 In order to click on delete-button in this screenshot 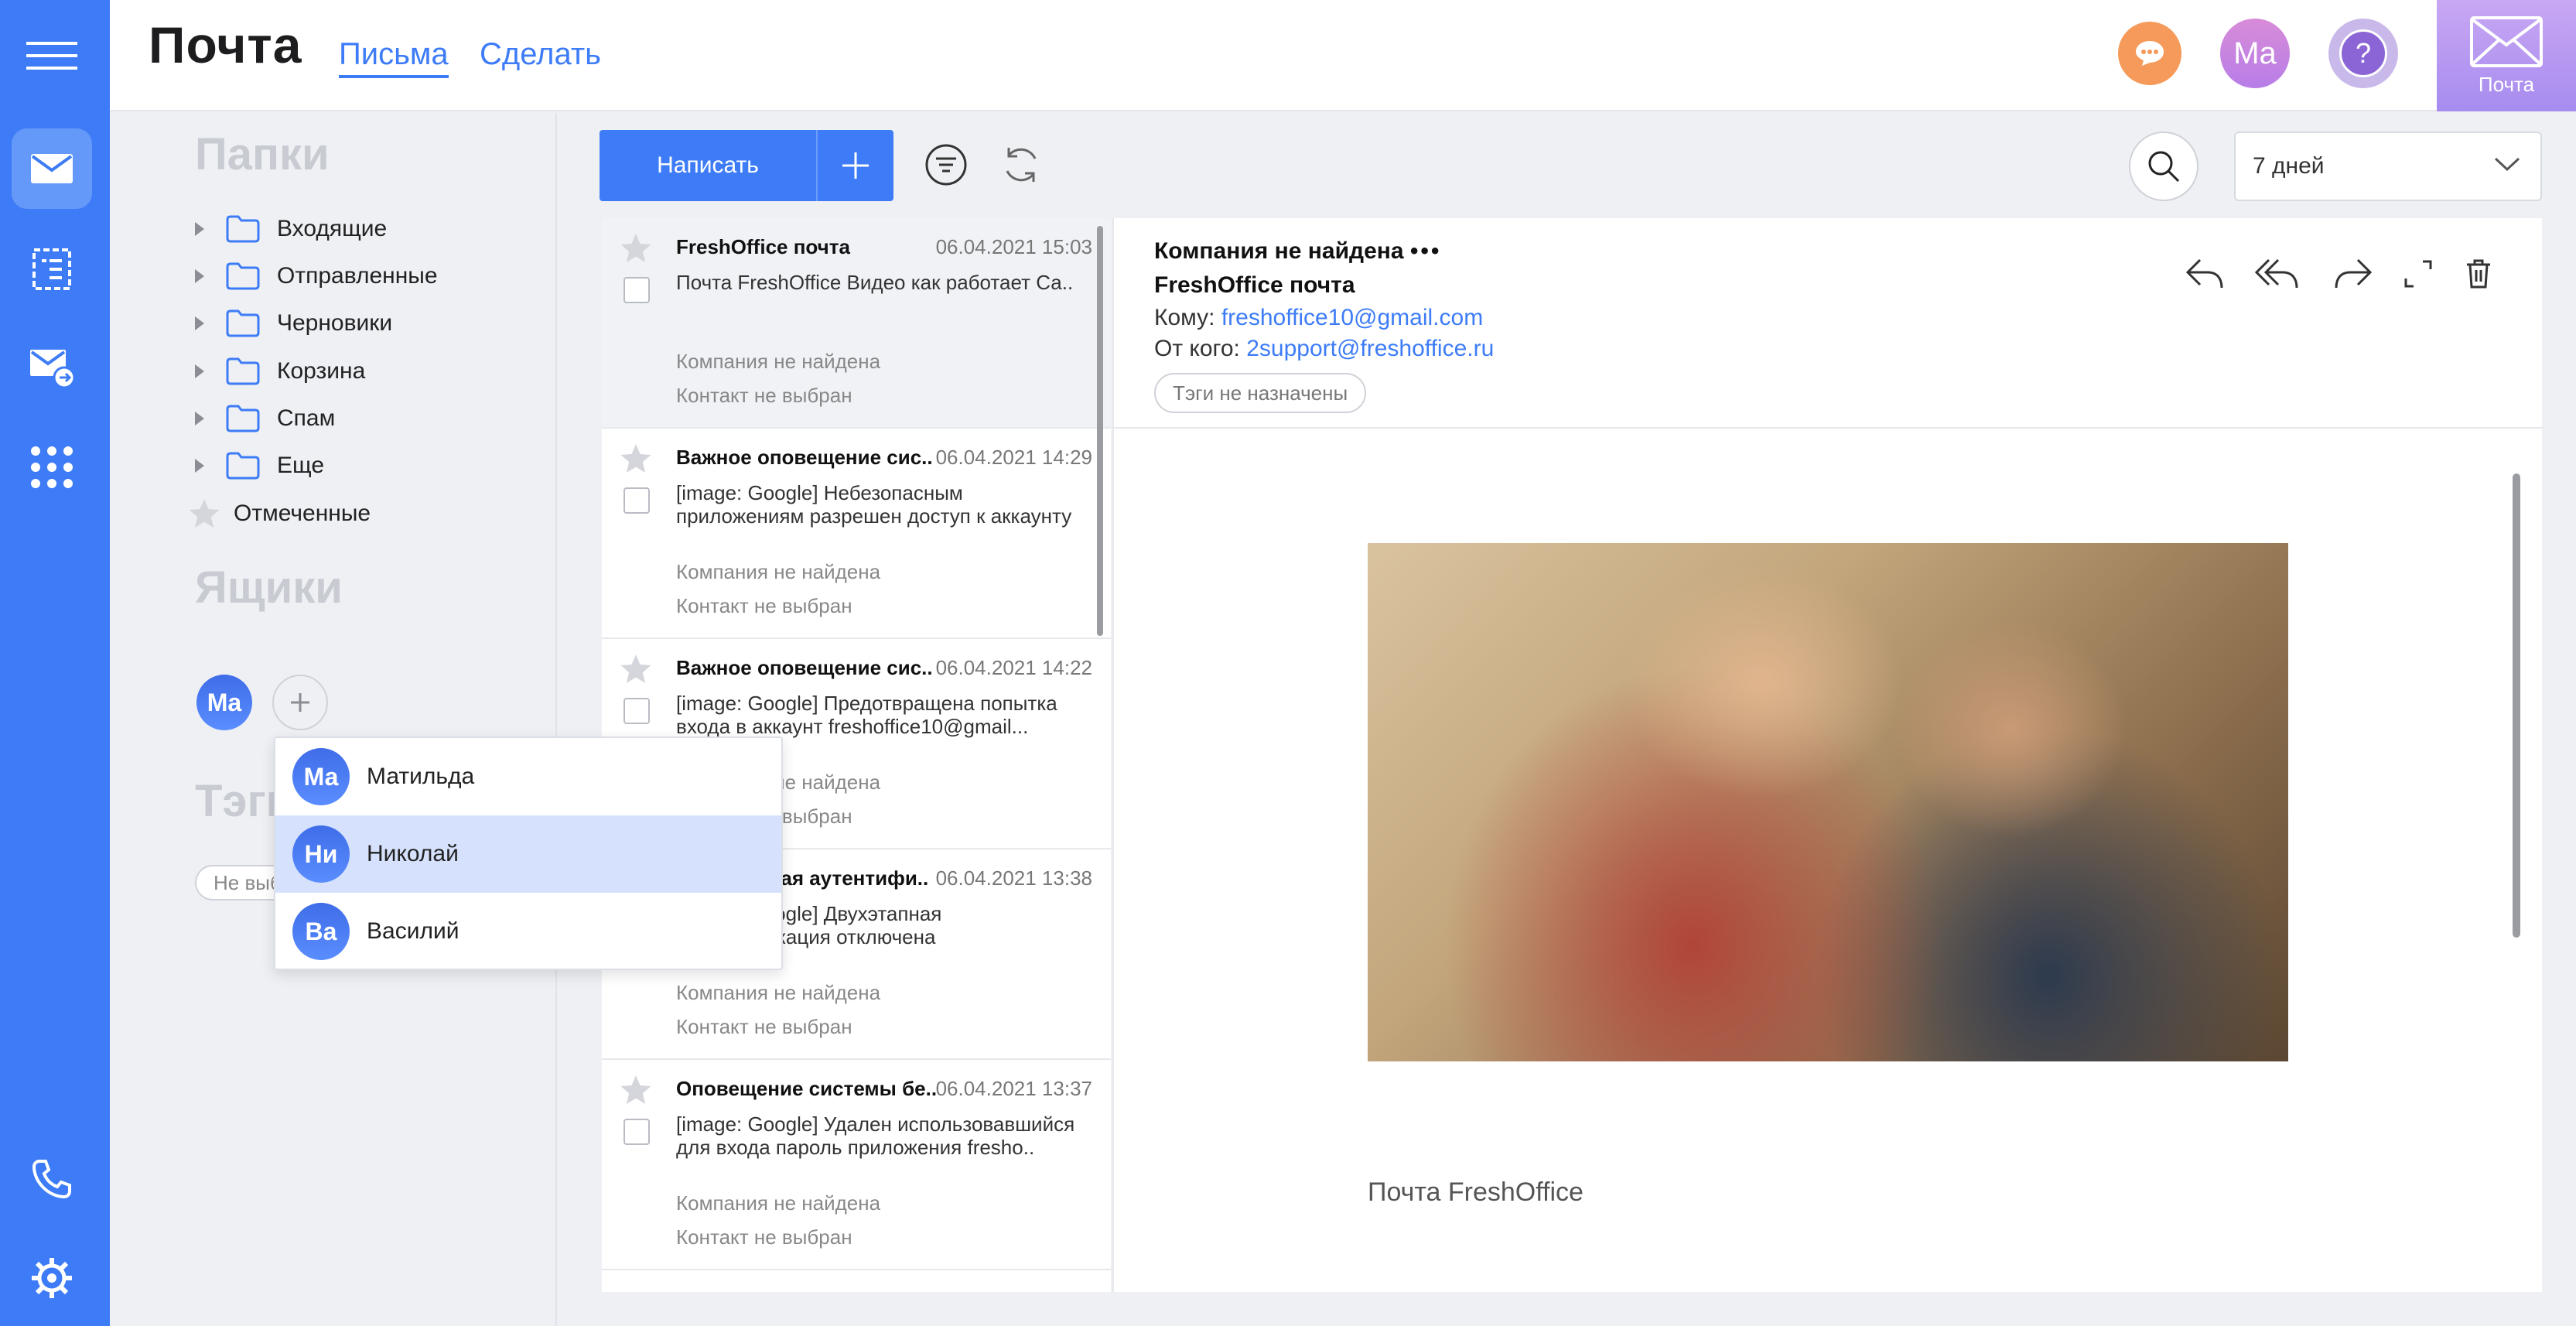, I will do `click(2478, 274)`.